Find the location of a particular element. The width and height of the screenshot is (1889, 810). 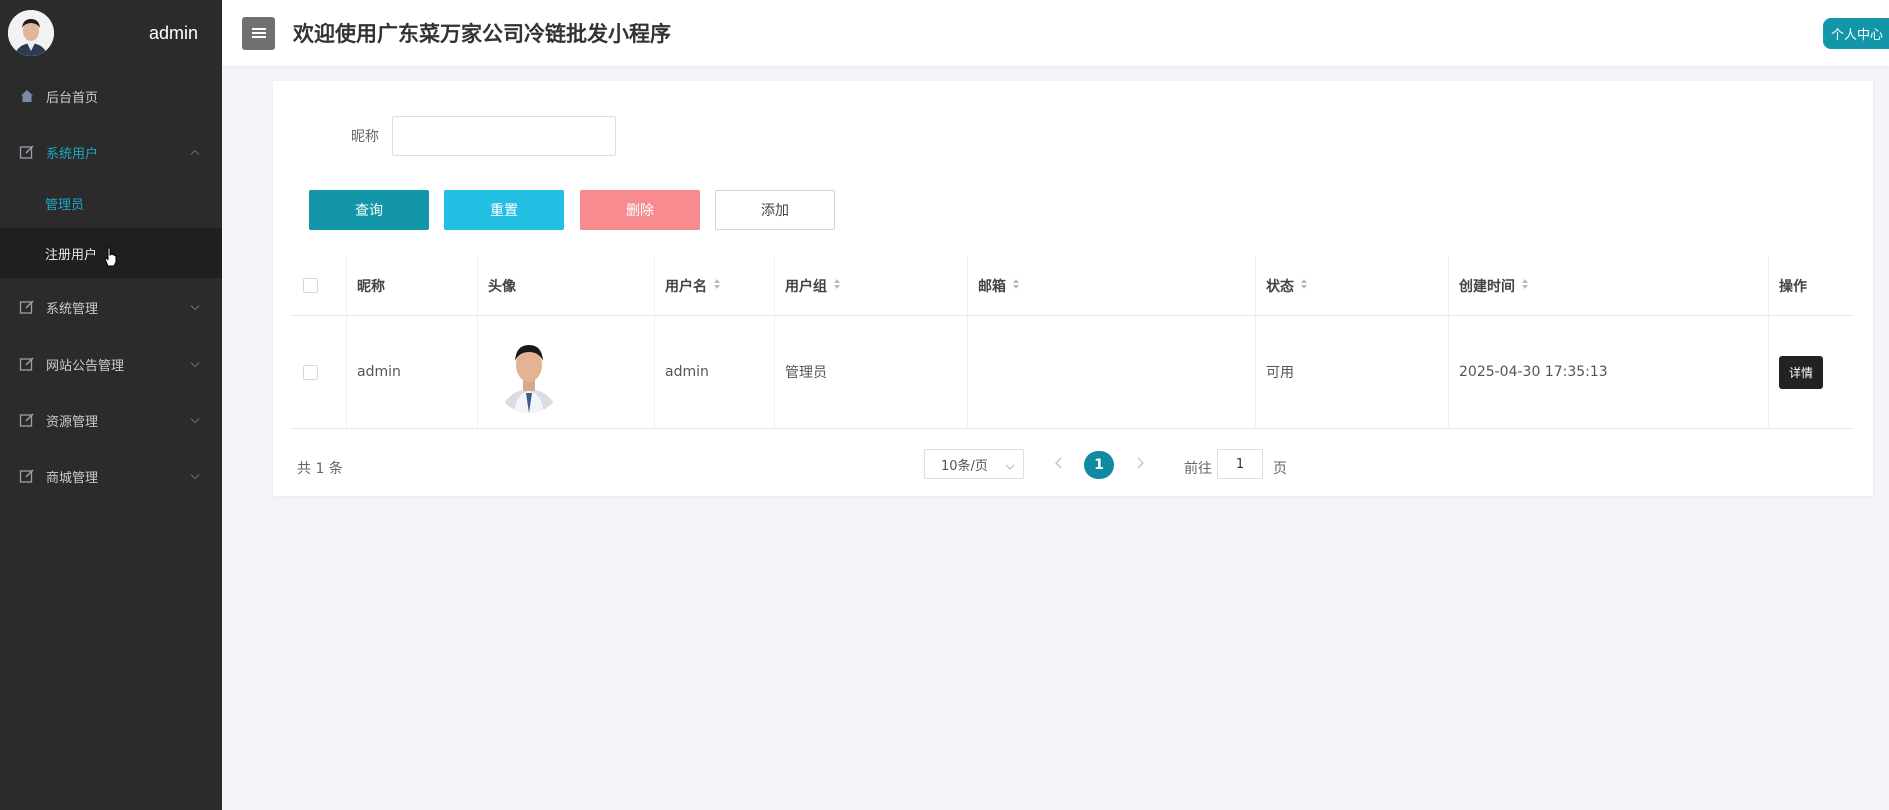

cell-nickname: admin is located at coordinates (412, 372).